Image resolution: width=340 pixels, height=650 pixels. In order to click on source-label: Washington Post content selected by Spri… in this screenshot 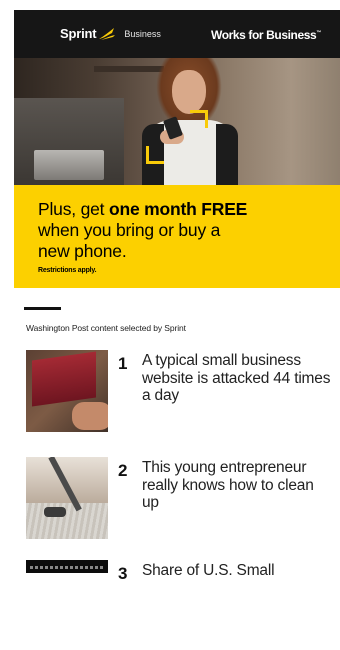, I will do `click(106, 328)`.